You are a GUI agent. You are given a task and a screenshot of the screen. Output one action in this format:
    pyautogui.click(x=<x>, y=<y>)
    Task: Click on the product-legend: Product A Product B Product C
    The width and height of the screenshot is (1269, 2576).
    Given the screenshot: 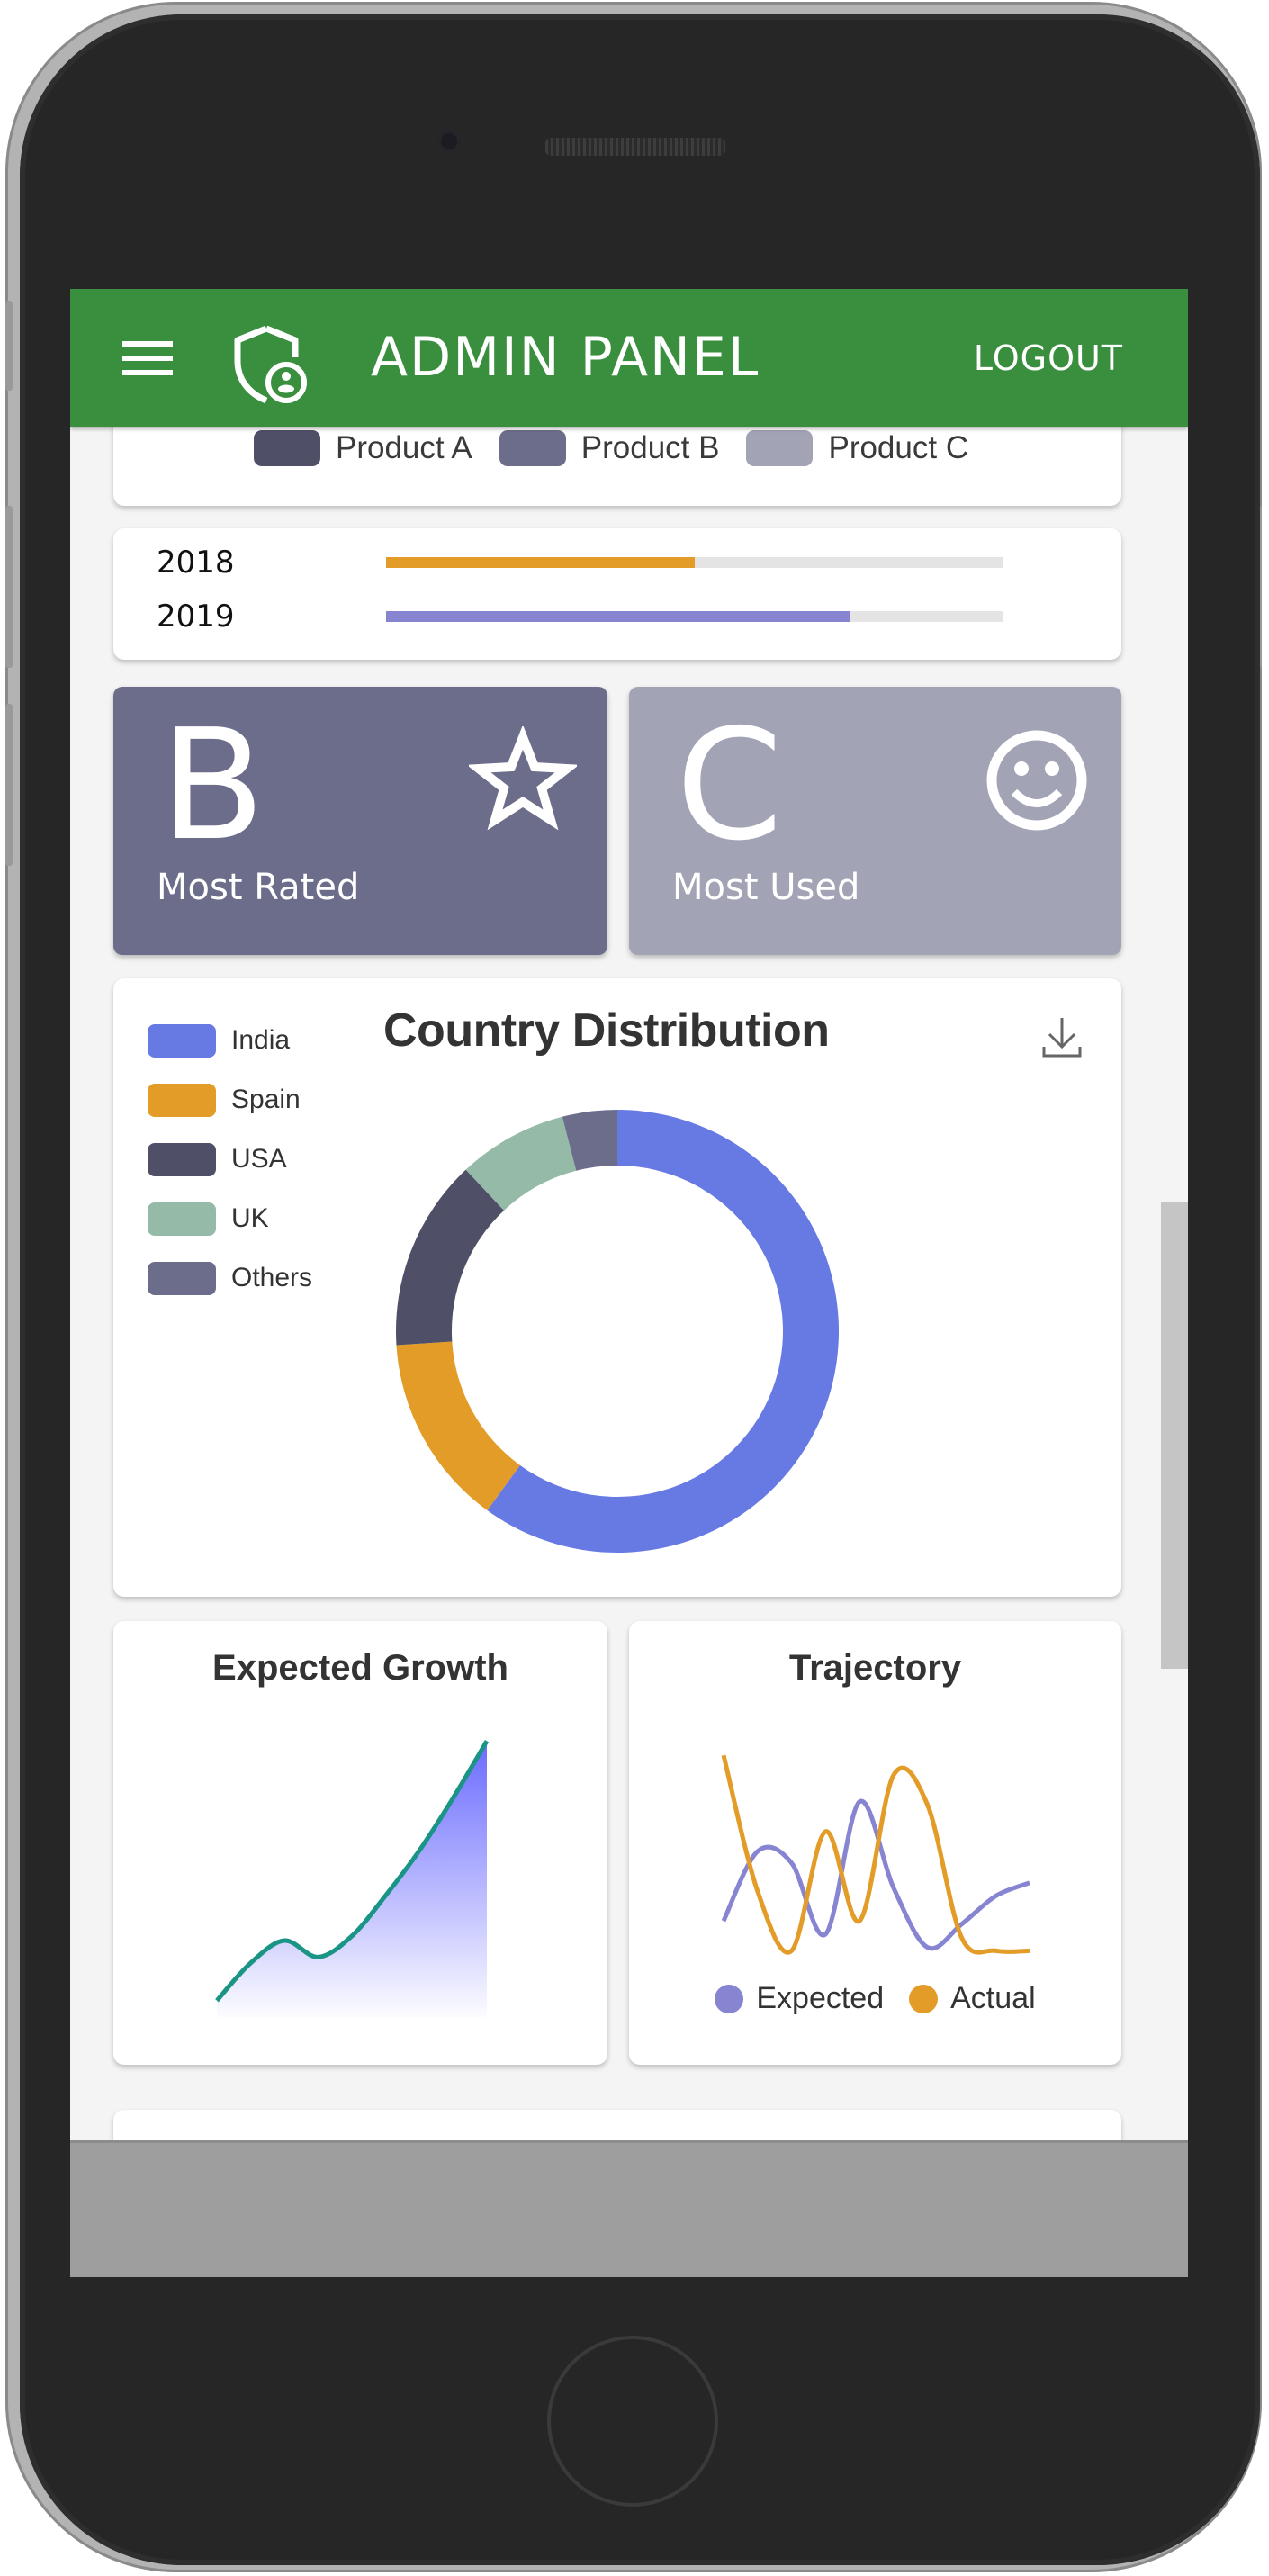 What is the action you would take?
    pyautogui.click(x=624, y=448)
    